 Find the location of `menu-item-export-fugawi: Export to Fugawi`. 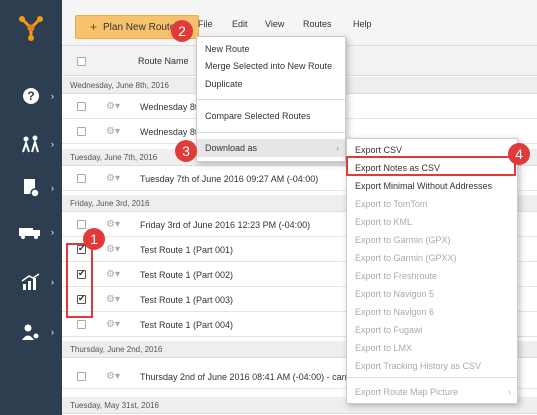

menu-item-export-fugawi: Export to Fugawi is located at coordinates (389, 330).